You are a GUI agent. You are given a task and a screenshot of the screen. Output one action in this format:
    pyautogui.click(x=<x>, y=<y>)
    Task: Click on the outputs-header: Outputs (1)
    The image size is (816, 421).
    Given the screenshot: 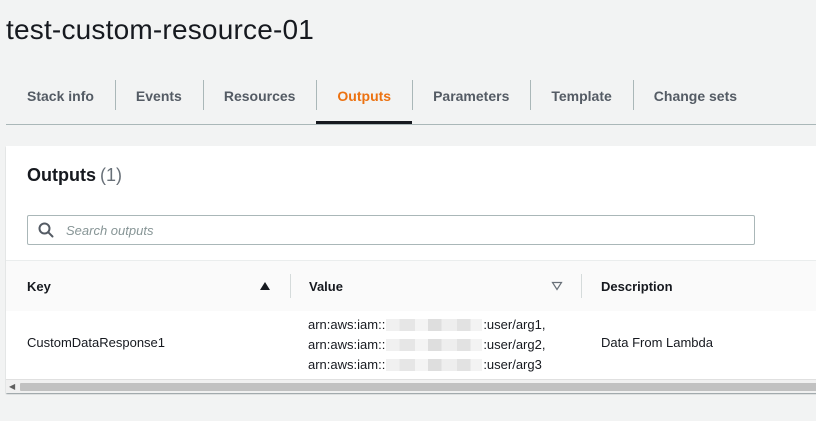 What is the action you would take?
    pyautogui.click(x=74, y=175)
    